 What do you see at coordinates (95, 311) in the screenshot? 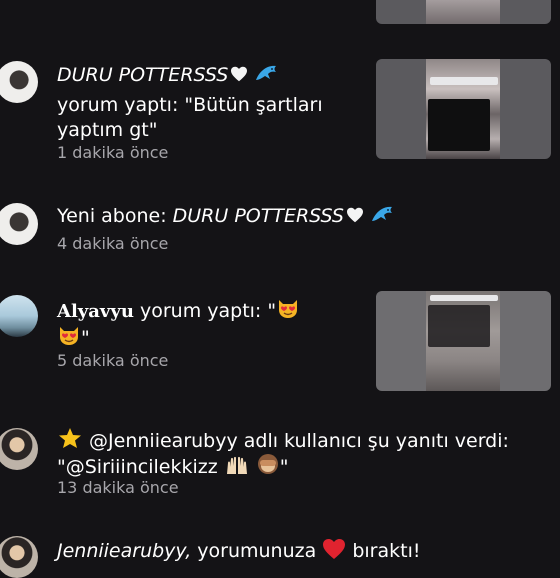
I see `username: Alyavyu` at bounding box center [95, 311].